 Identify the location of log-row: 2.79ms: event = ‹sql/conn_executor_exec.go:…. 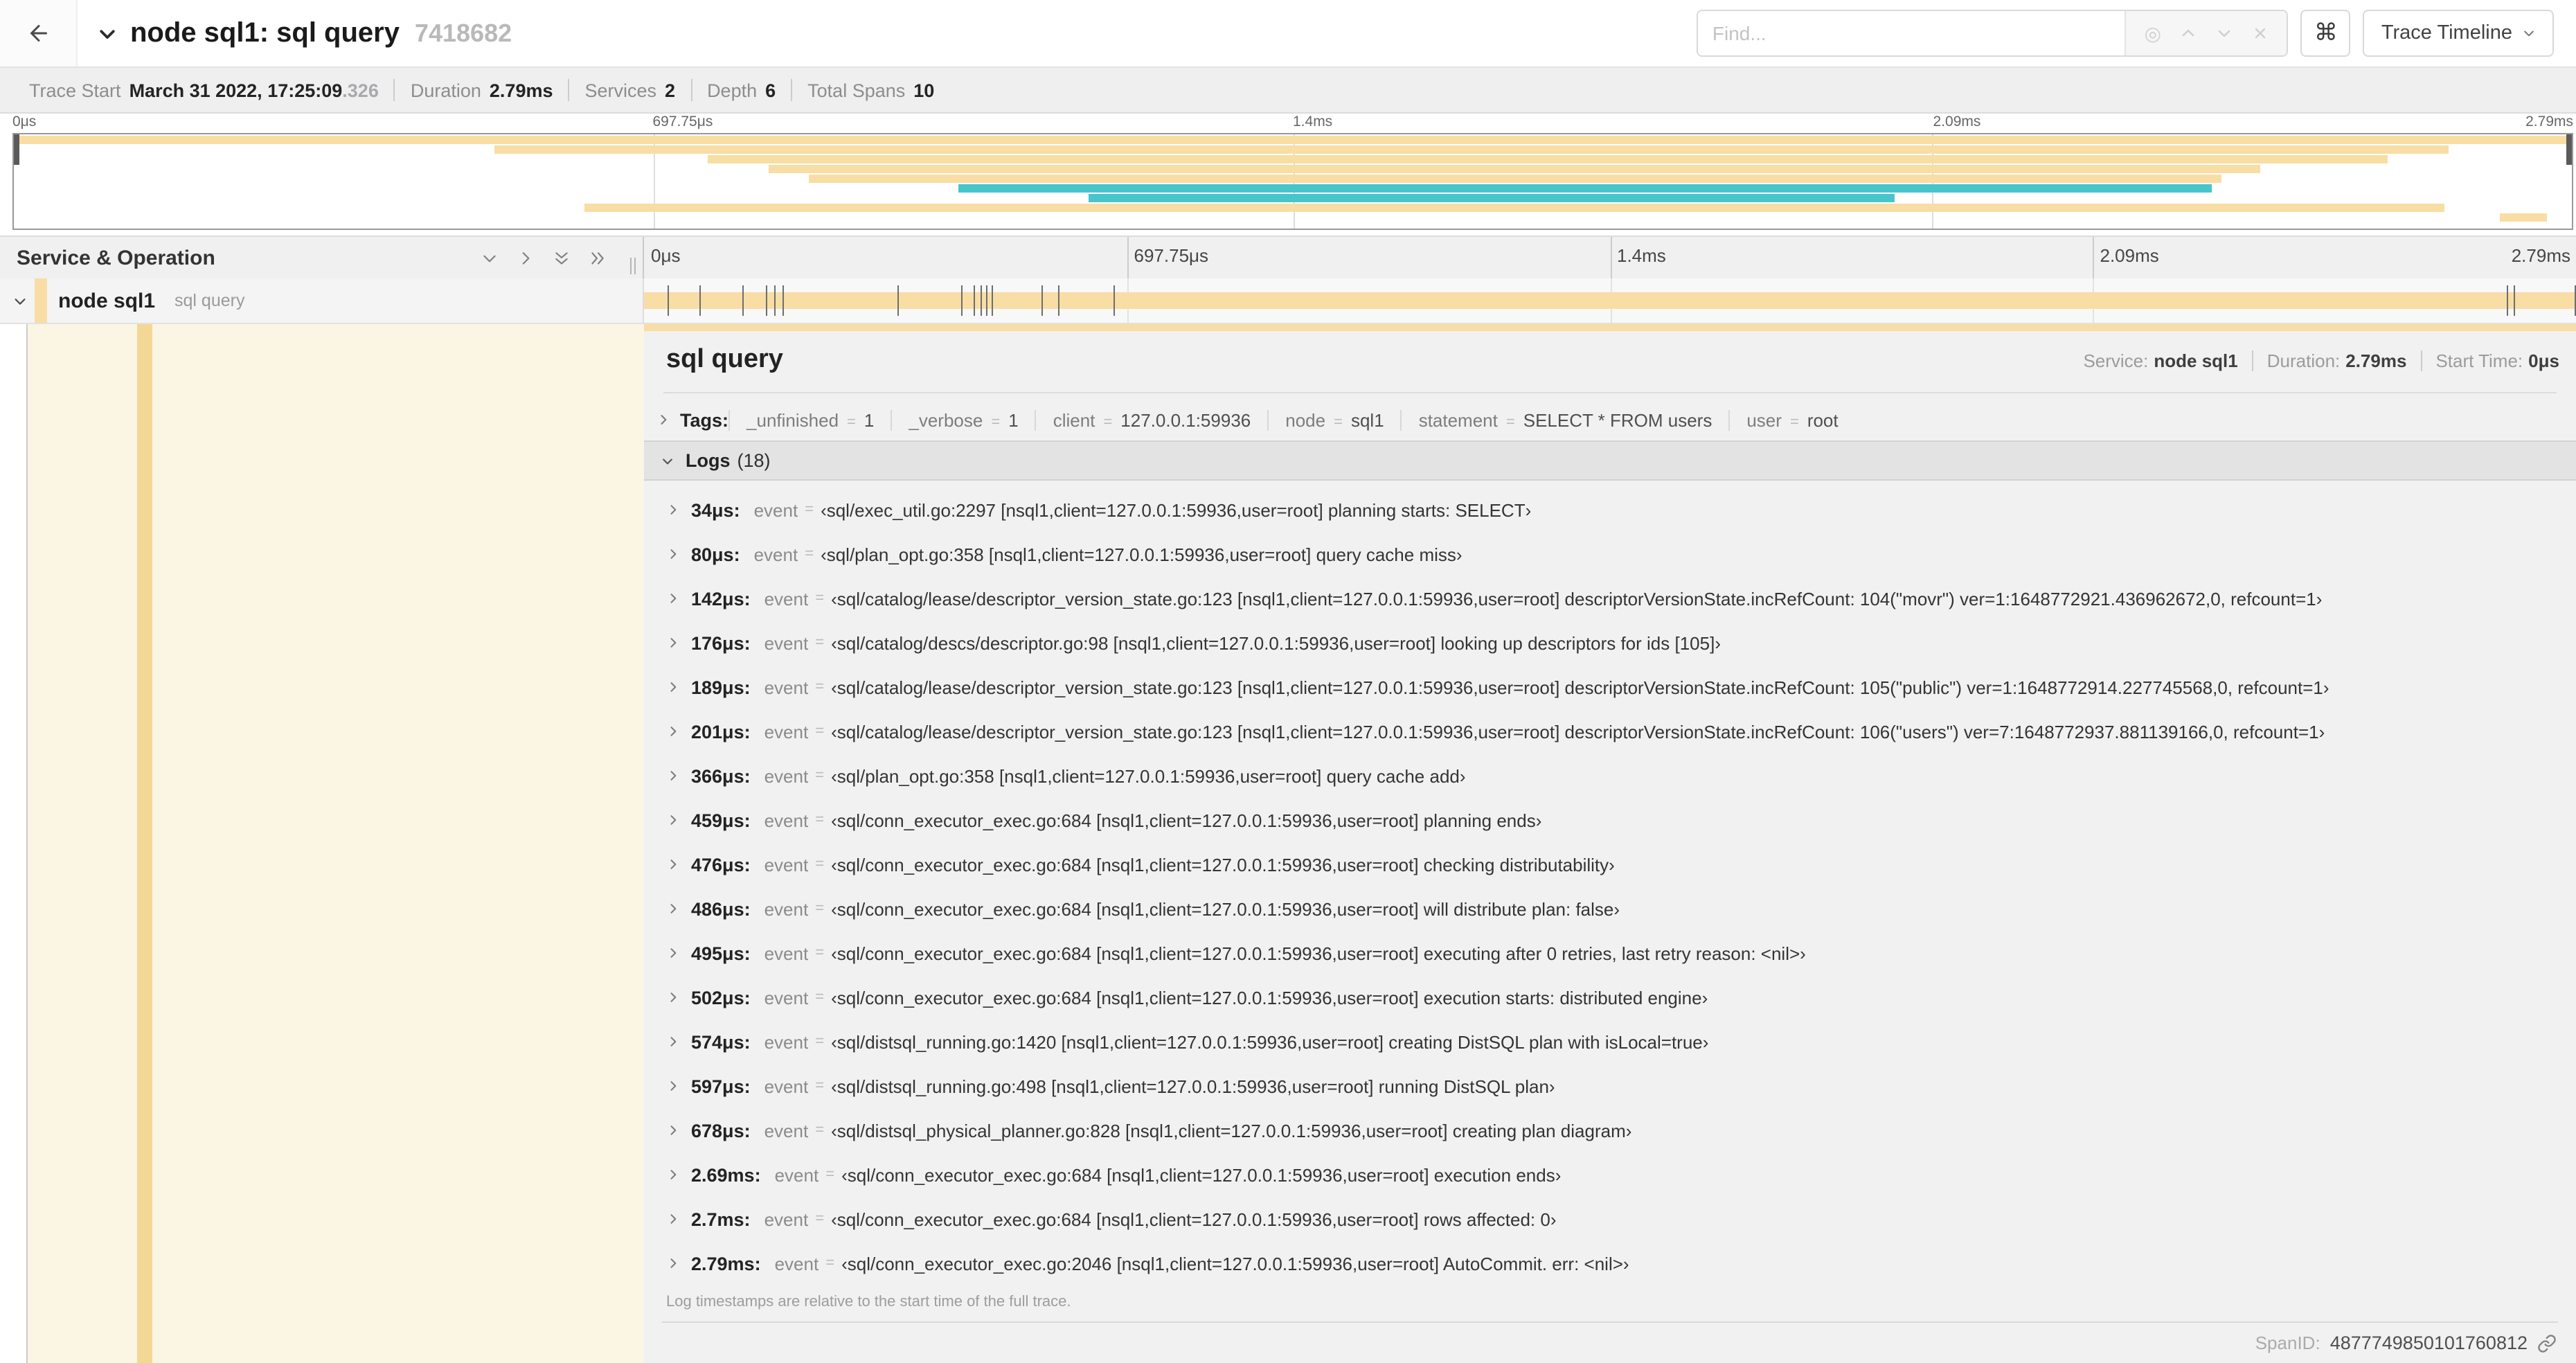
(1610, 1263).